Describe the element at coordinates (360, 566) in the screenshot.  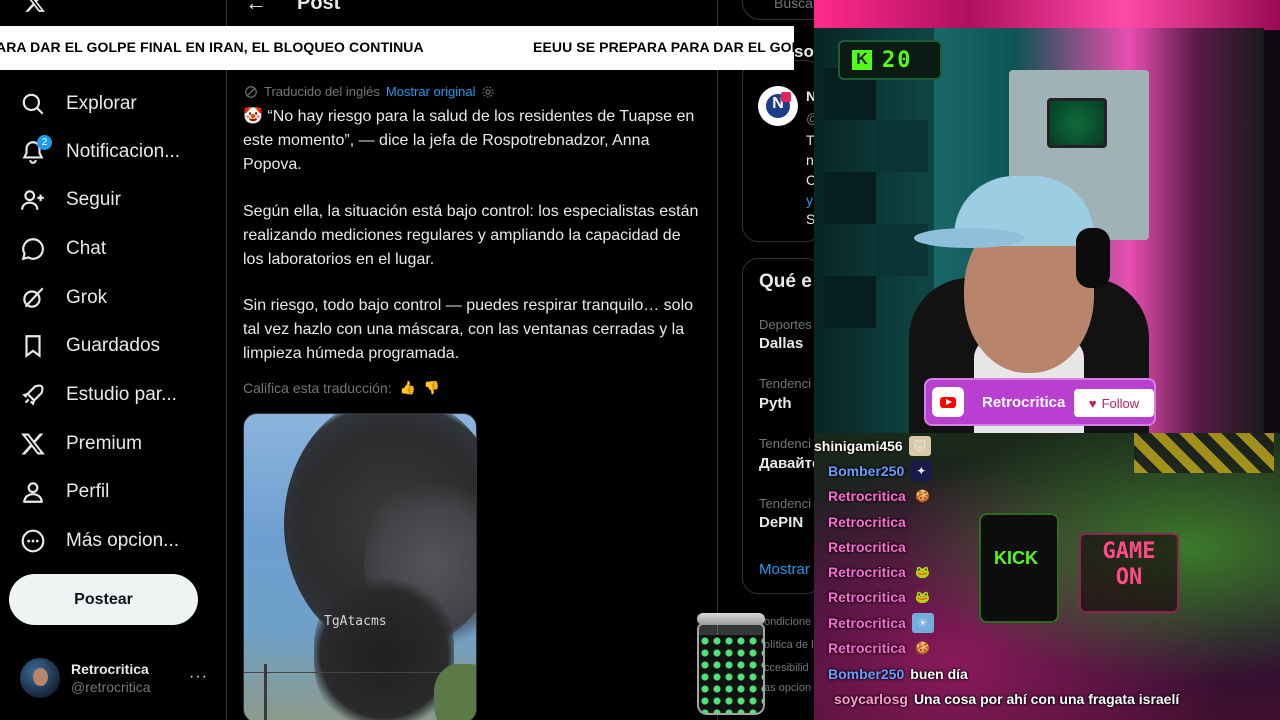
I see `post-video: TgAtacms` at that location.